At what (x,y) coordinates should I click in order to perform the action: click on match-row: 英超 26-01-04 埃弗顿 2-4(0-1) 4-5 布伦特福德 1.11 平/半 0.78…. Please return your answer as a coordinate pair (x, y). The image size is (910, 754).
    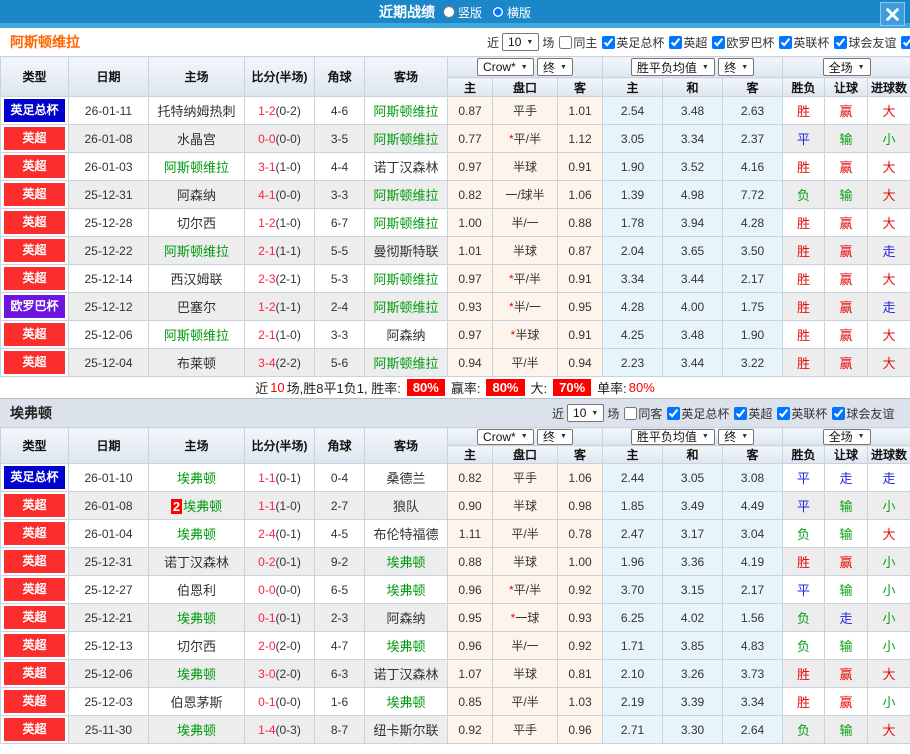
    Looking at the image, I should click on (455, 533).